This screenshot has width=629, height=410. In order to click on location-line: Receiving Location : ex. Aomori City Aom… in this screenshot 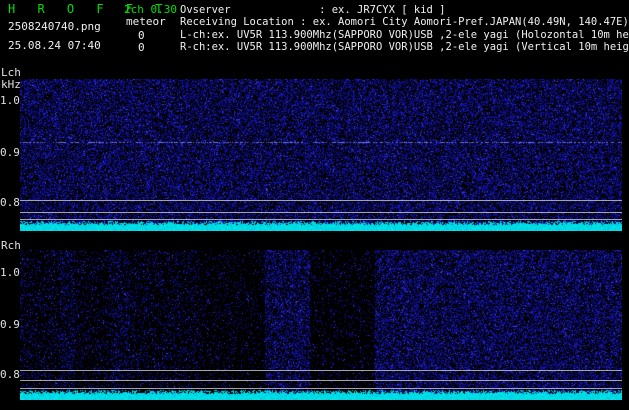, I will do `click(404, 22)`.